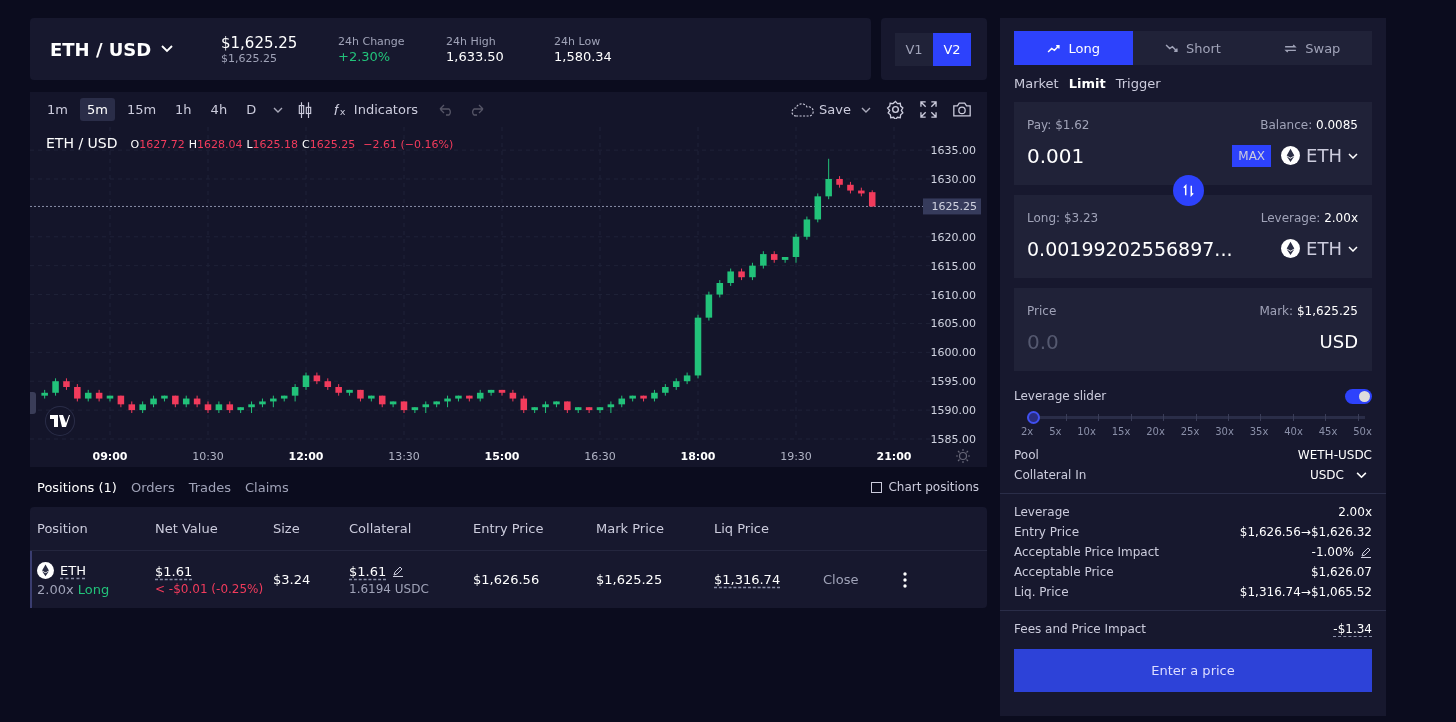 The height and width of the screenshot is (722, 1456). Describe the element at coordinates (1033, 417) in the screenshot. I see `slider-thumb` at that location.